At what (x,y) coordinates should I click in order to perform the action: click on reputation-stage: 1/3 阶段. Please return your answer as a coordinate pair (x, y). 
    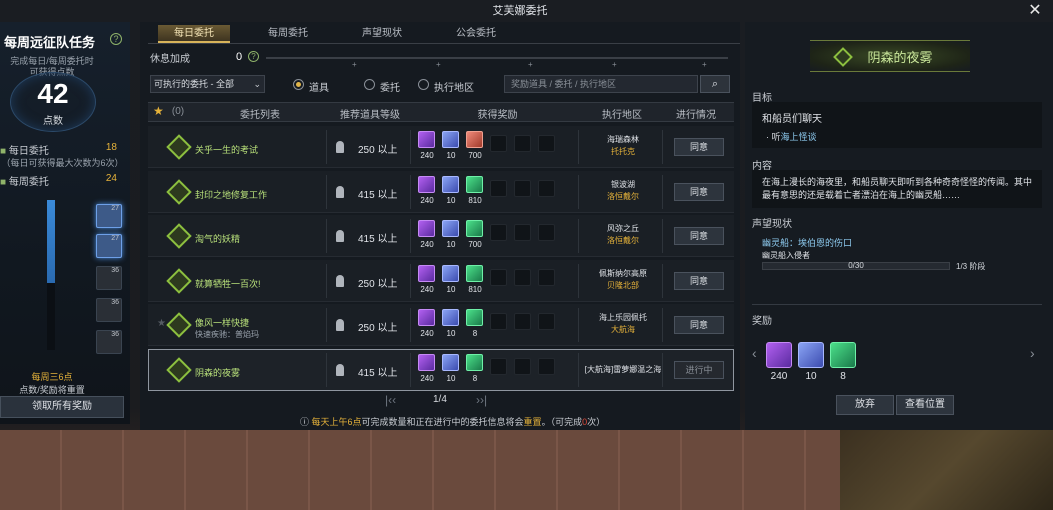
    Looking at the image, I should click on (971, 266).